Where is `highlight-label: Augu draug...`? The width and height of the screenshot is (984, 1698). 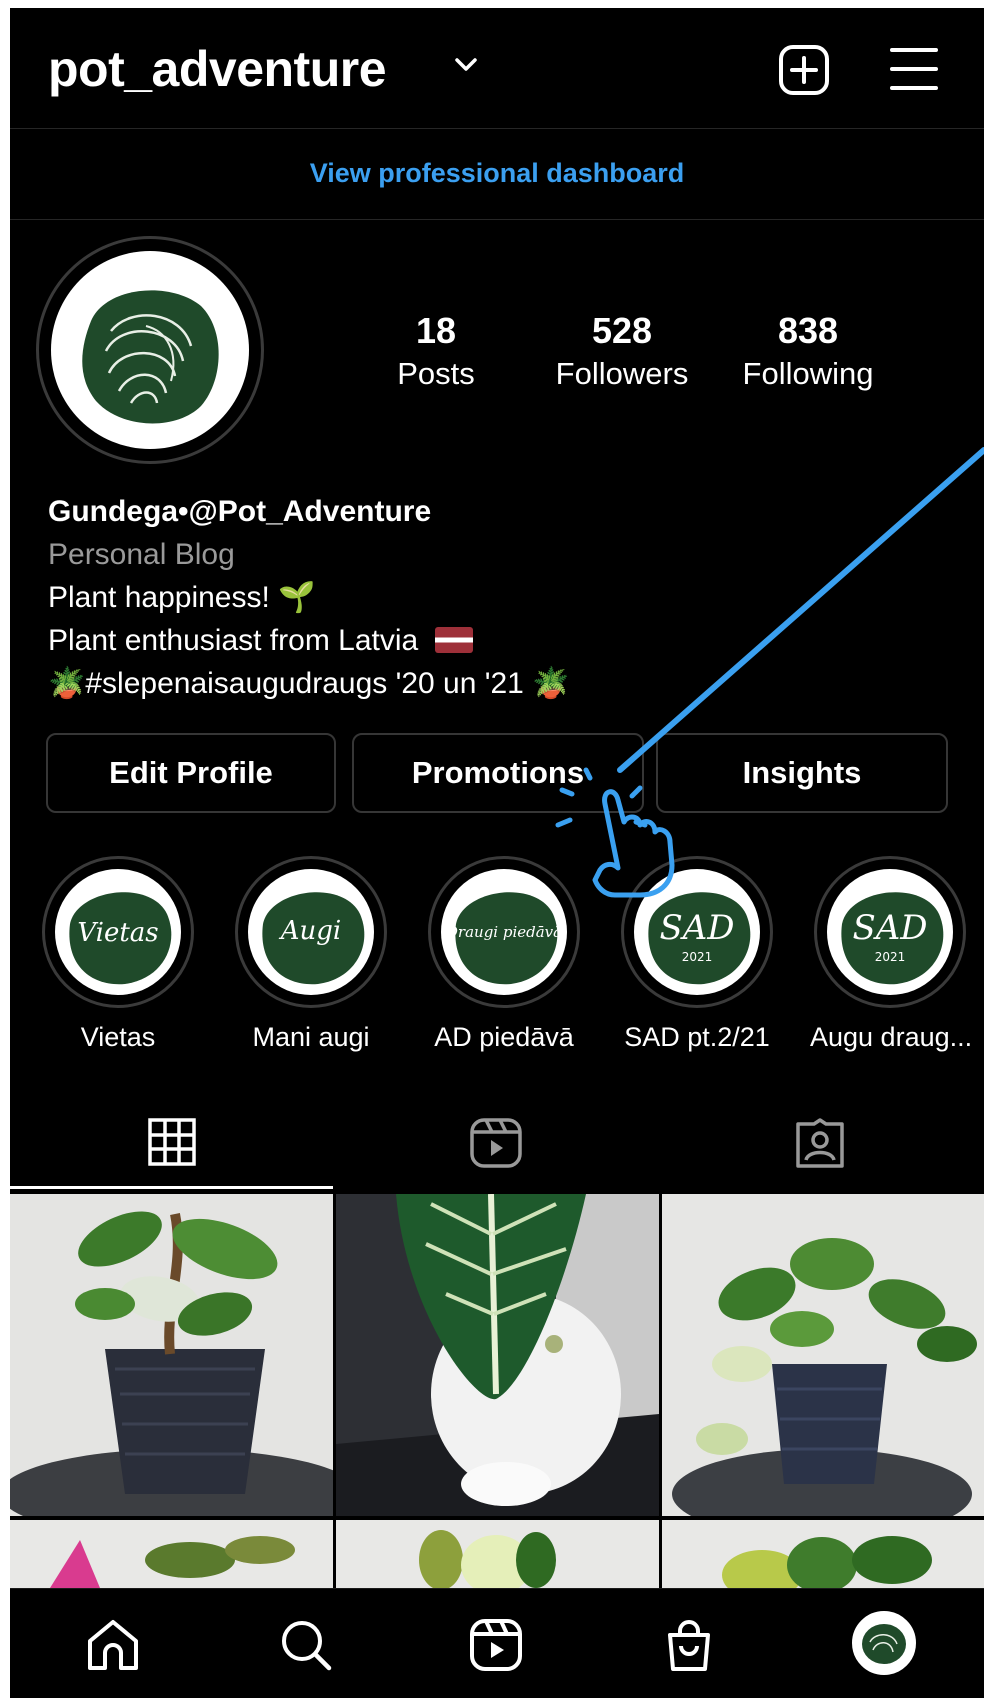 highlight-label: Augu draug... is located at coordinates (891, 1037).